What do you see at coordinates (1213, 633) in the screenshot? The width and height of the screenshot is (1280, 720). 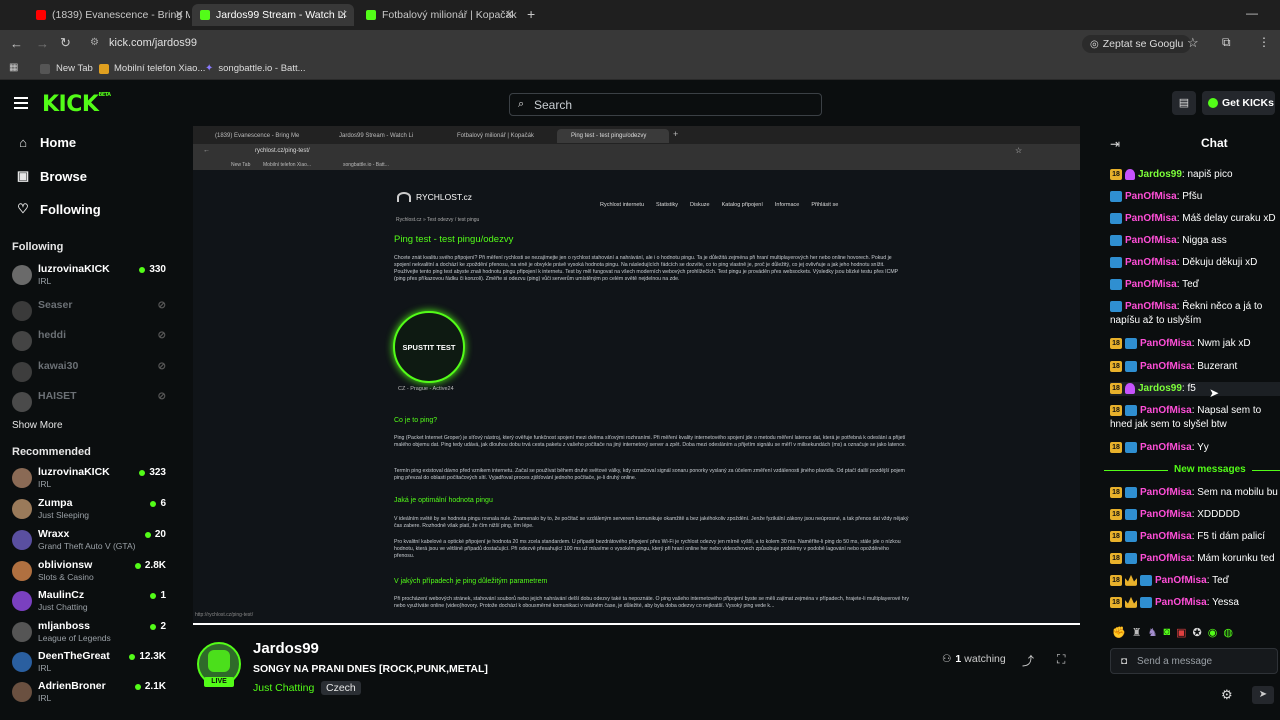 I see `emote-icon: ◉` at bounding box center [1213, 633].